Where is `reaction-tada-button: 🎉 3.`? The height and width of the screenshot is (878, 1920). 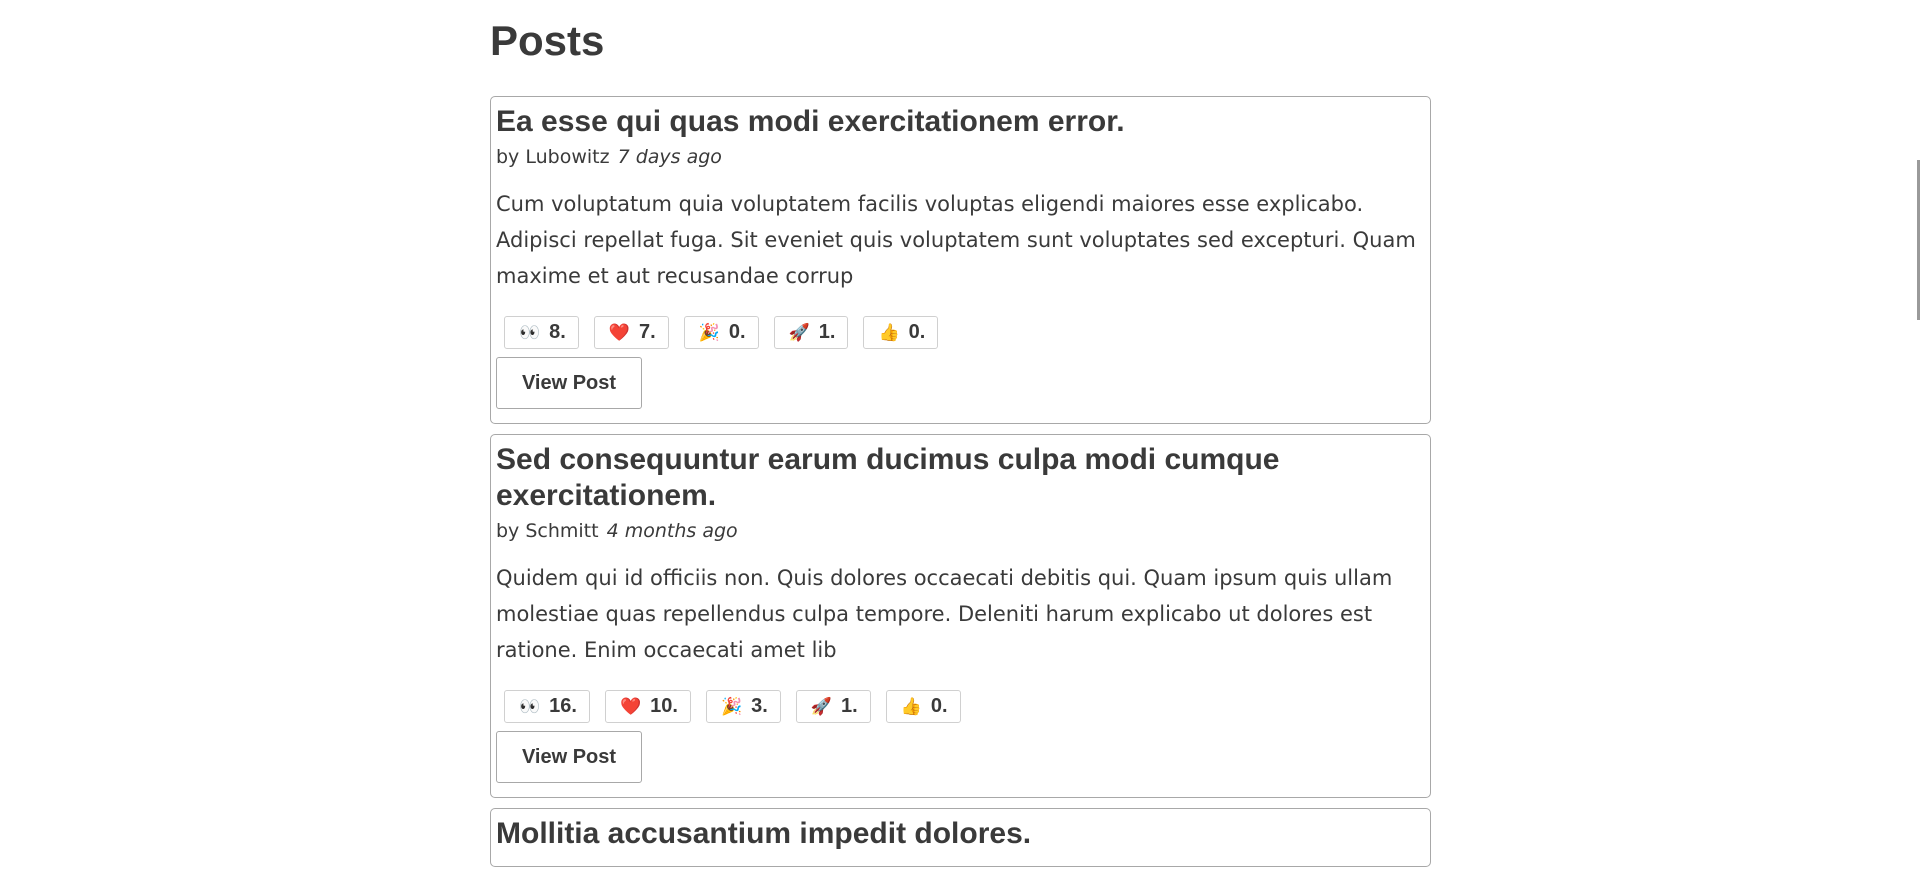
reaction-tada-button: 🎉 3. is located at coordinates (743, 706).